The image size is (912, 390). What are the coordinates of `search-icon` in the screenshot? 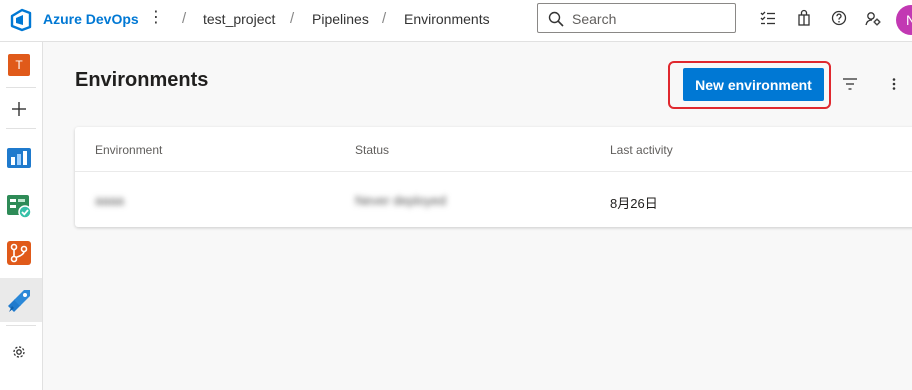 It's located at (556, 19).